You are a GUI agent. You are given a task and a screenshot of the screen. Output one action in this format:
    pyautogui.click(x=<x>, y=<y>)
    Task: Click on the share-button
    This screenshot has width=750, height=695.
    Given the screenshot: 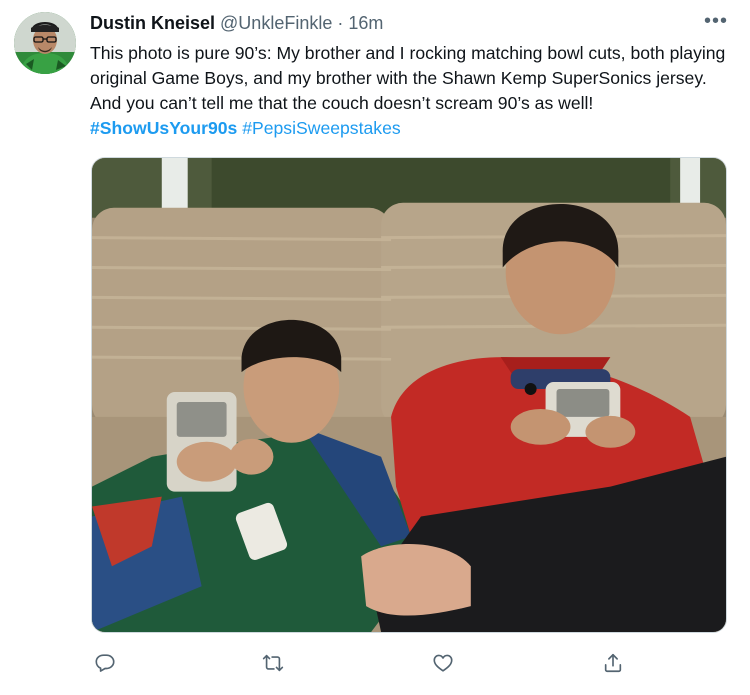 What is the action you would take?
    pyautogui.click(x=613, y=663)
    